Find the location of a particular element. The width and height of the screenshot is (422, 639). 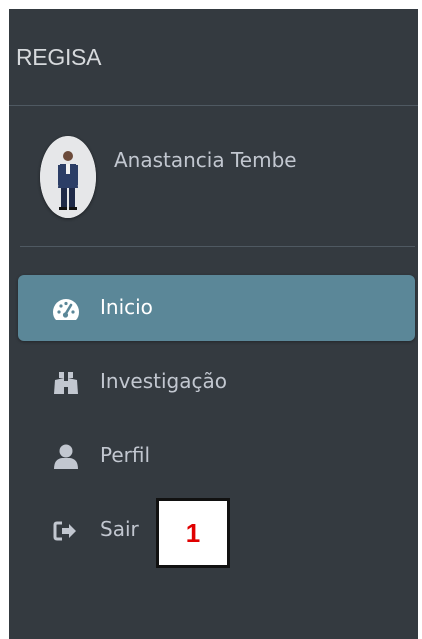

avatar is located at coordinates (68, 177).